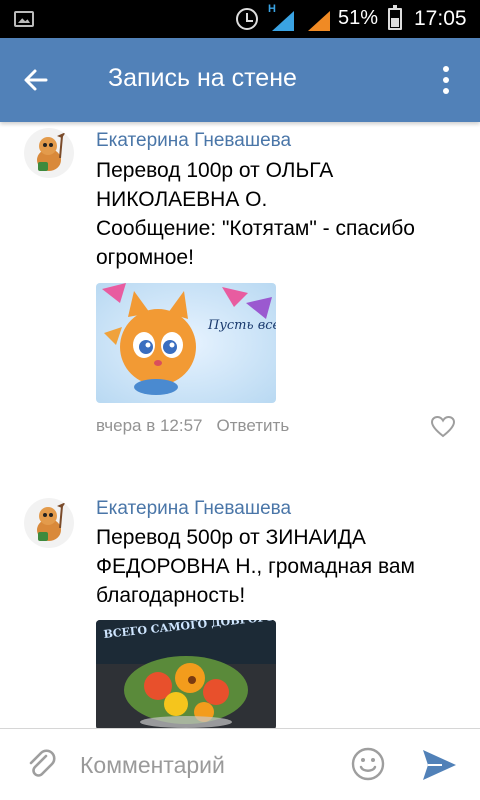 The image size is (480, 800). I want to click on arrow-left-icon, so click(36, 80).